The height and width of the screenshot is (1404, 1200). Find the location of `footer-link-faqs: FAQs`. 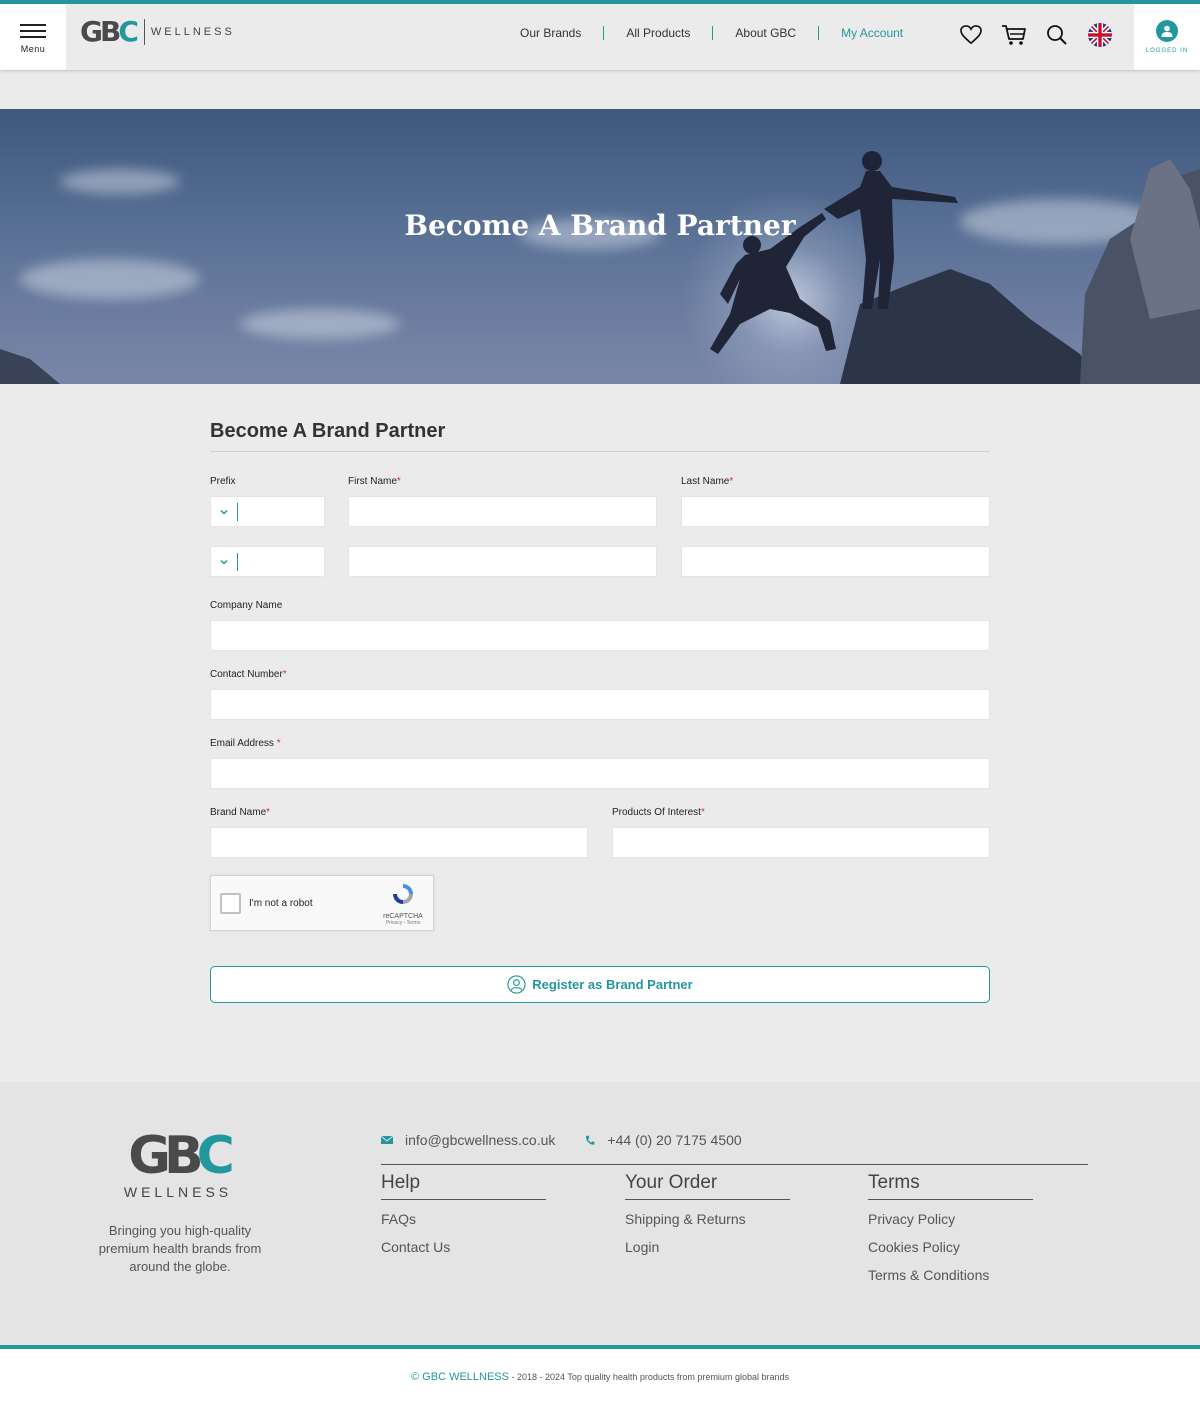

footer-link-faqs: FAQs is located at coordinates (463, 1219).